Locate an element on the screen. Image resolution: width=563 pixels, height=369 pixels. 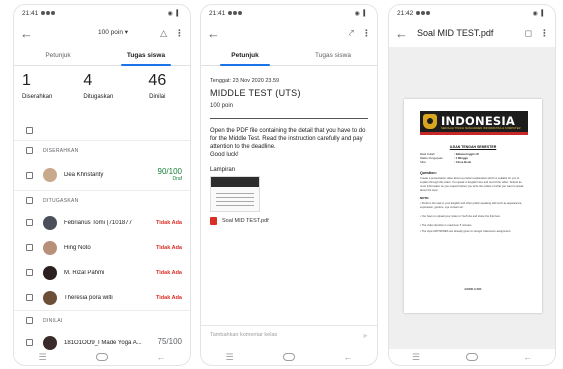
file-title: Soal MID TEST.pdf is located at coordinates (455, 33).